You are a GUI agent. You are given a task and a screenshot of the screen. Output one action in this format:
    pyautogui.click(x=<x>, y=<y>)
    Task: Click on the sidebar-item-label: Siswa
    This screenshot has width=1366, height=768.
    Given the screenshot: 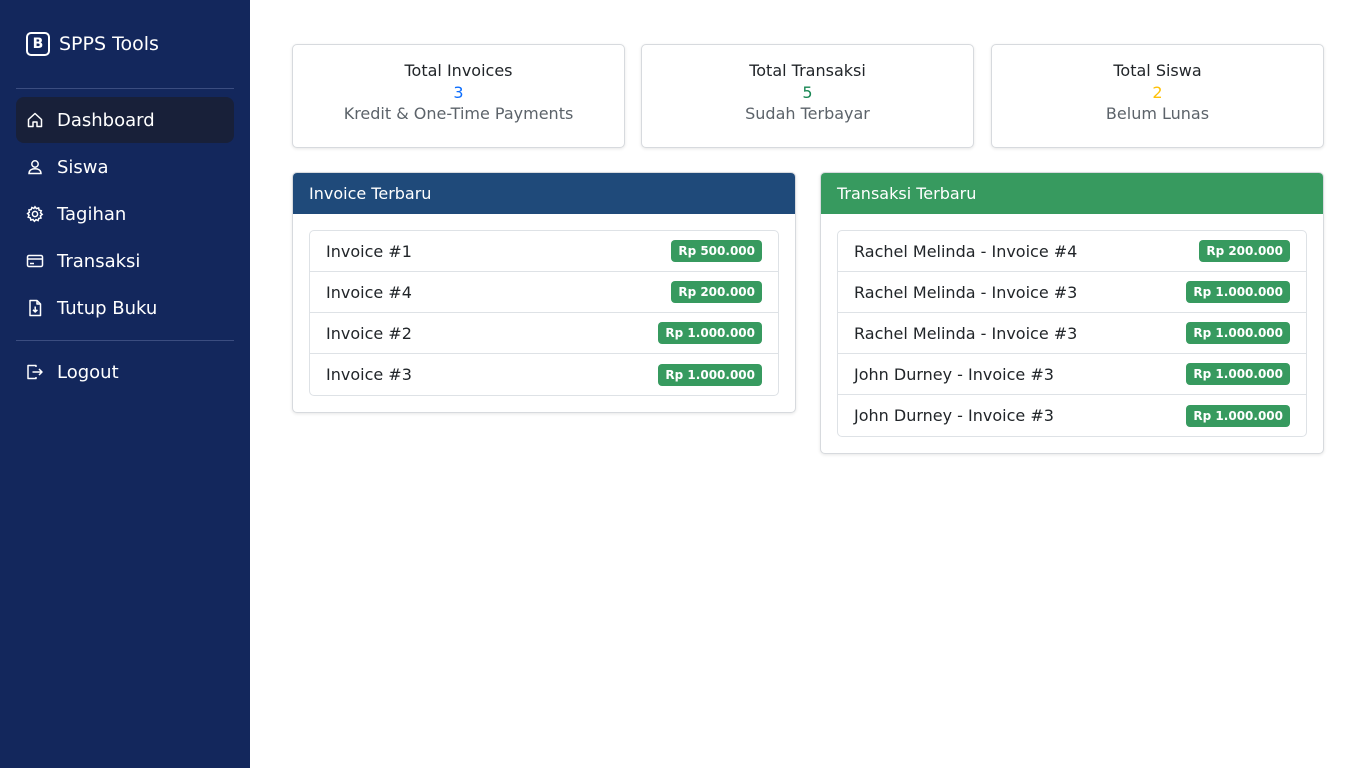 What is the action you would take?
    pyautogui.click(x=83, y=167)
    